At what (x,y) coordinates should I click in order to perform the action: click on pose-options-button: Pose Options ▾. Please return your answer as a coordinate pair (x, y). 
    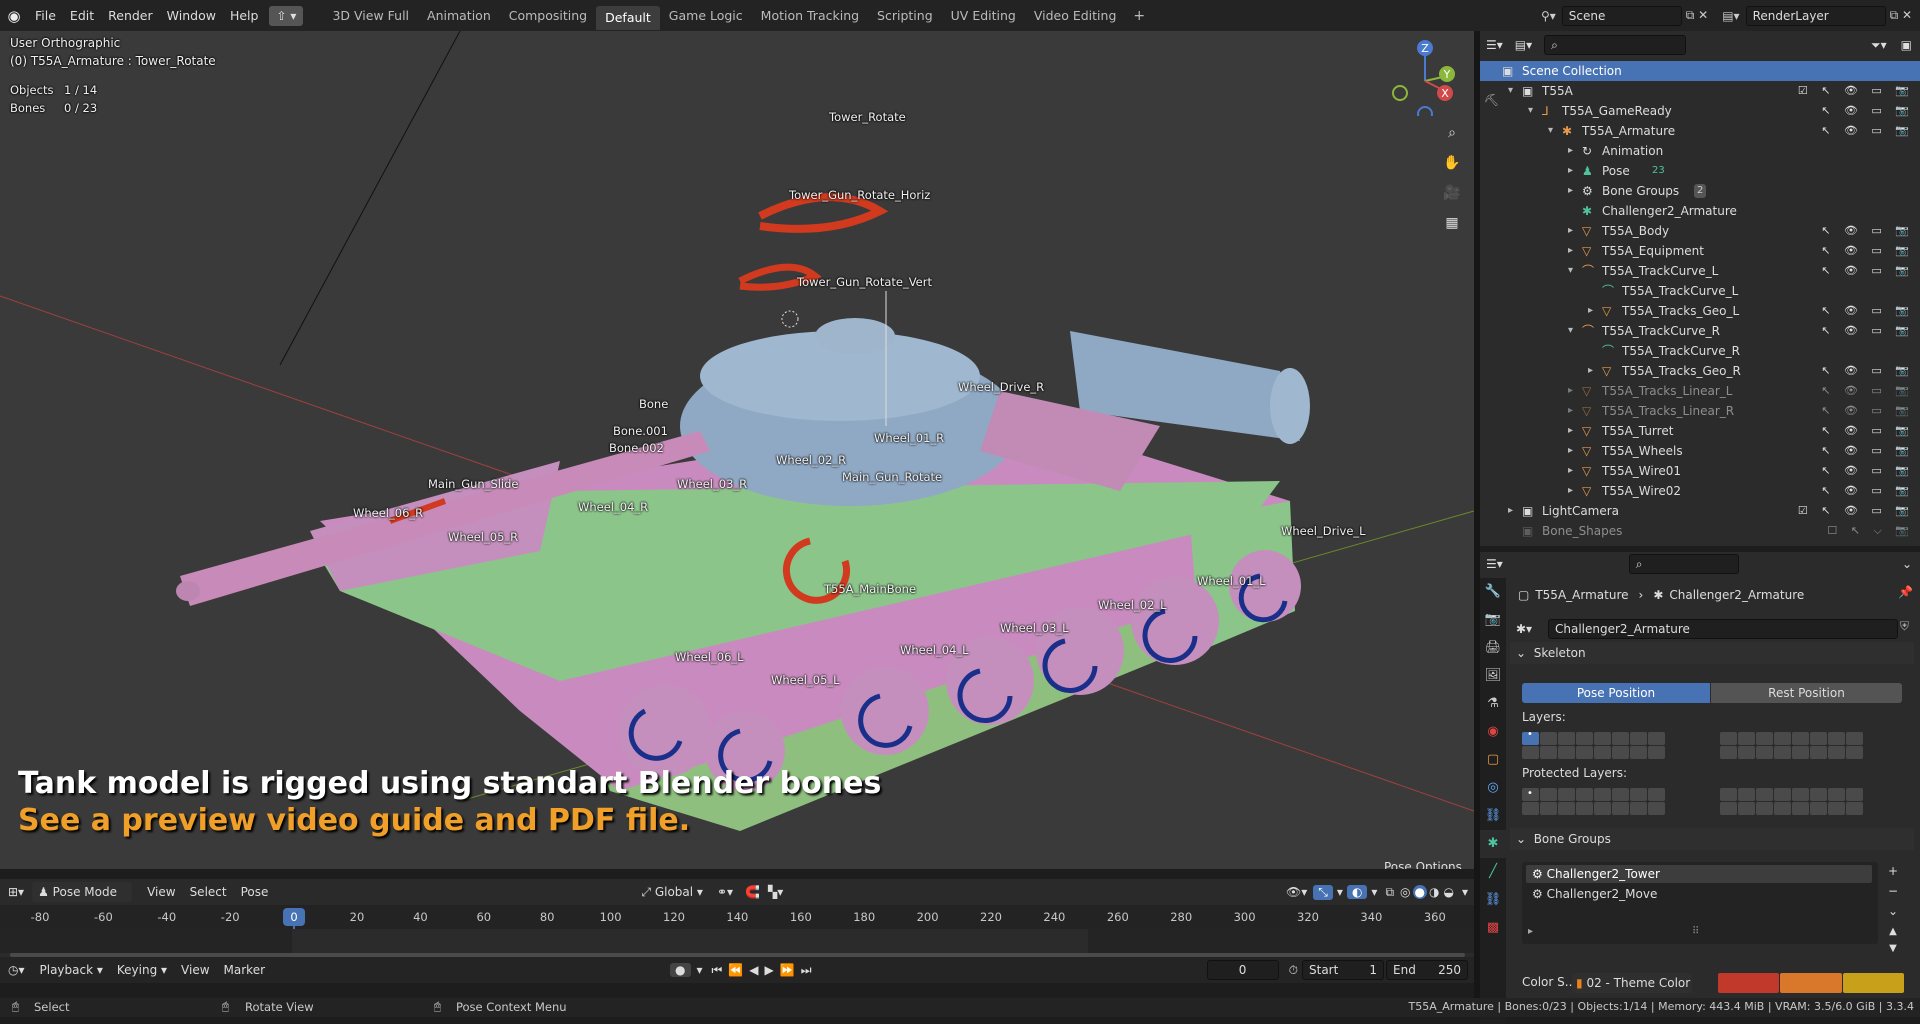
    Looking at the image, I should click on (1427, 863).